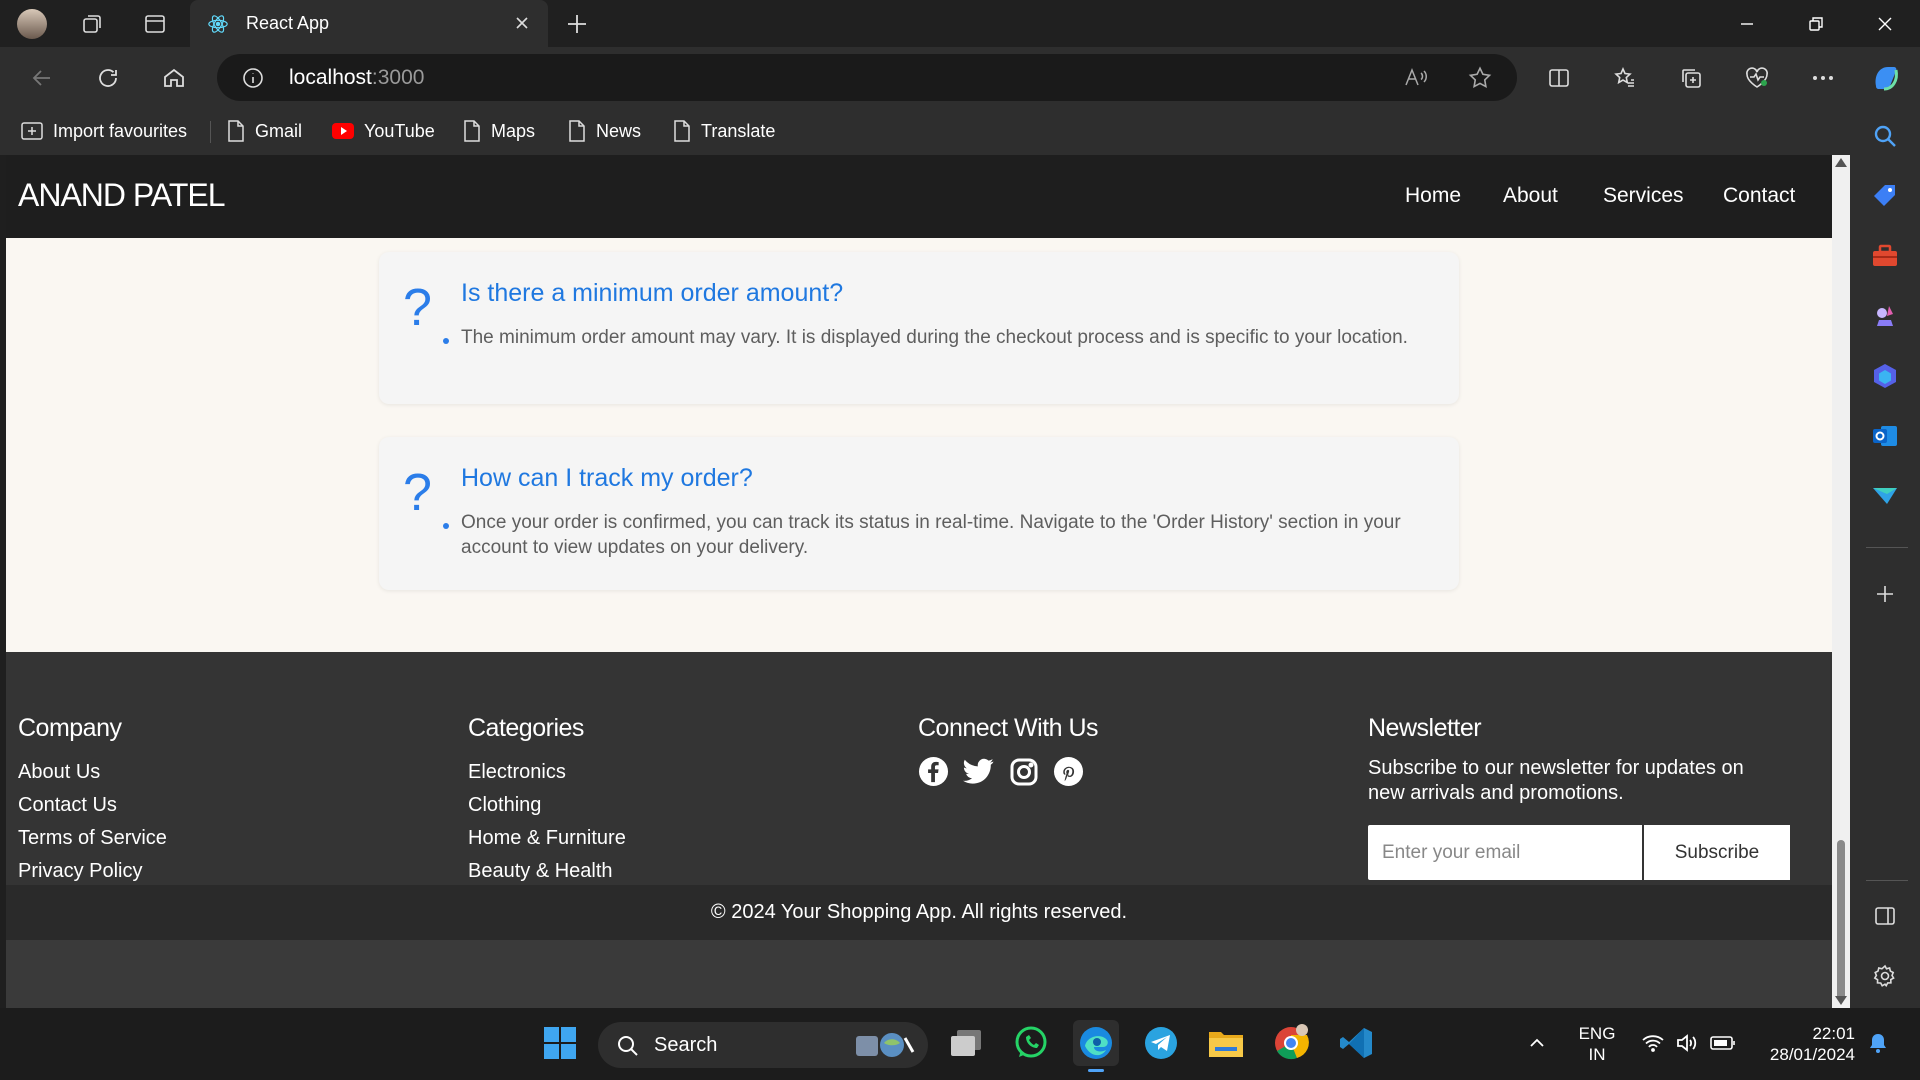 Image resolution: width=1920 pixels, height=1080 pixels. Describe the element at coordinates (253, 78) in the screenshot. I see `site-info-icon` at that location.